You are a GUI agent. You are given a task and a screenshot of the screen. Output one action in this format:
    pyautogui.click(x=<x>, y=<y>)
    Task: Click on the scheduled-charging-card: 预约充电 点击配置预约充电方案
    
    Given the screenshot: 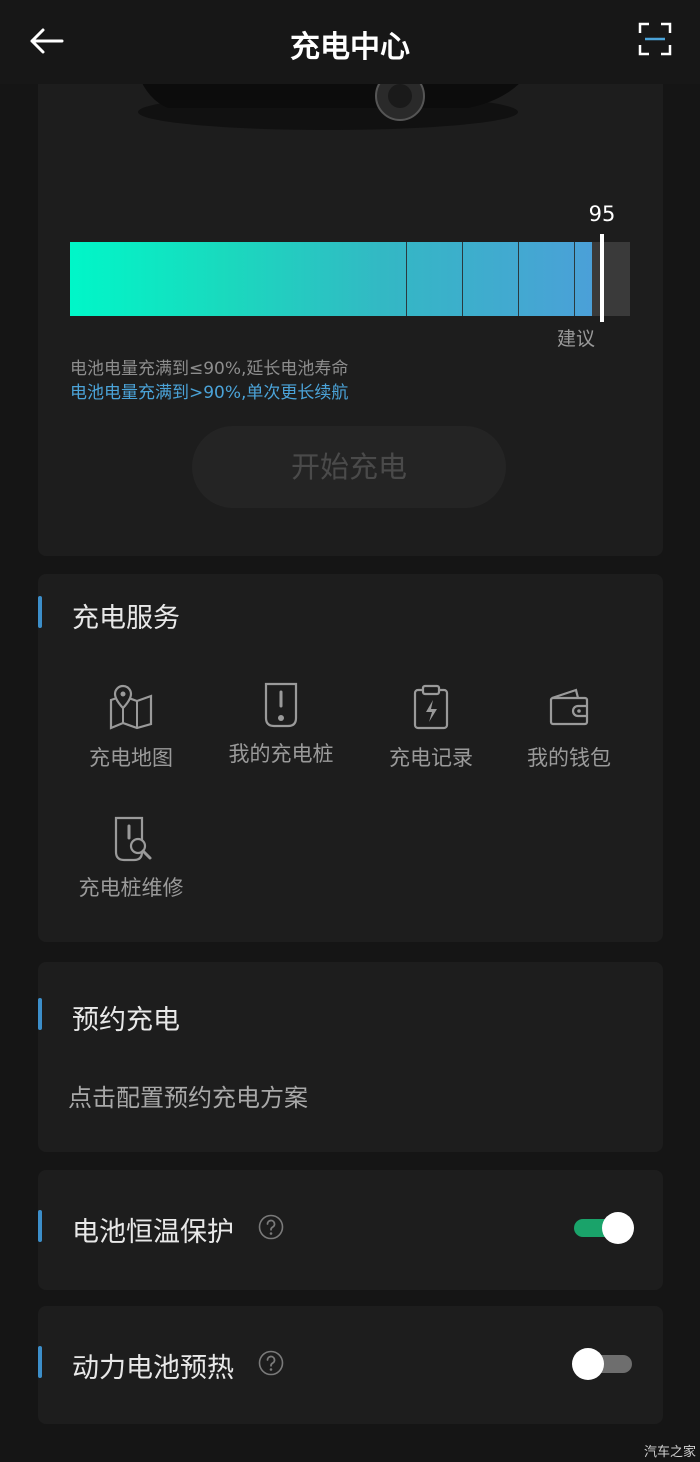 What is the action you would take?
    pyautogui.click(x=350, y=1057)
    